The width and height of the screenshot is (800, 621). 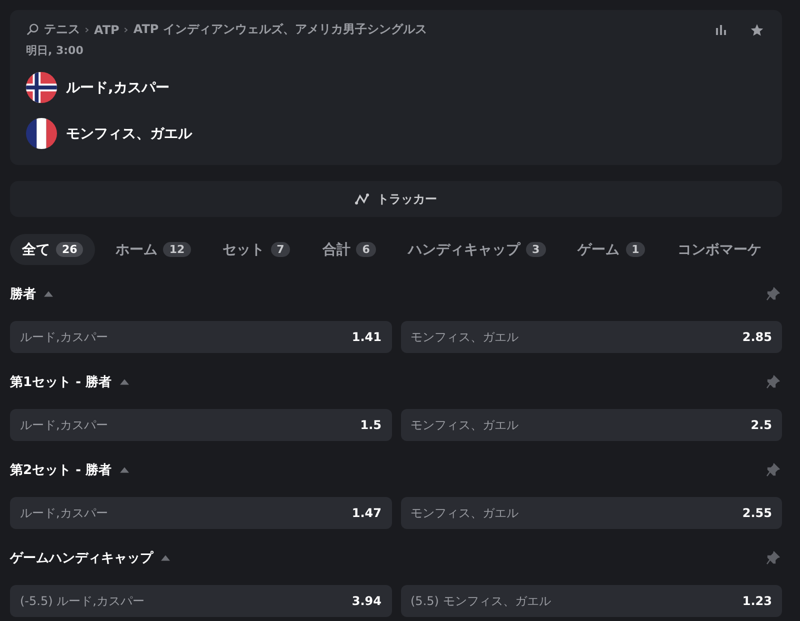 I want to click on breadcrumb-link: ATP インディアンウェルズ、アメリカ男子シングルス, so click(x=280, y=29).